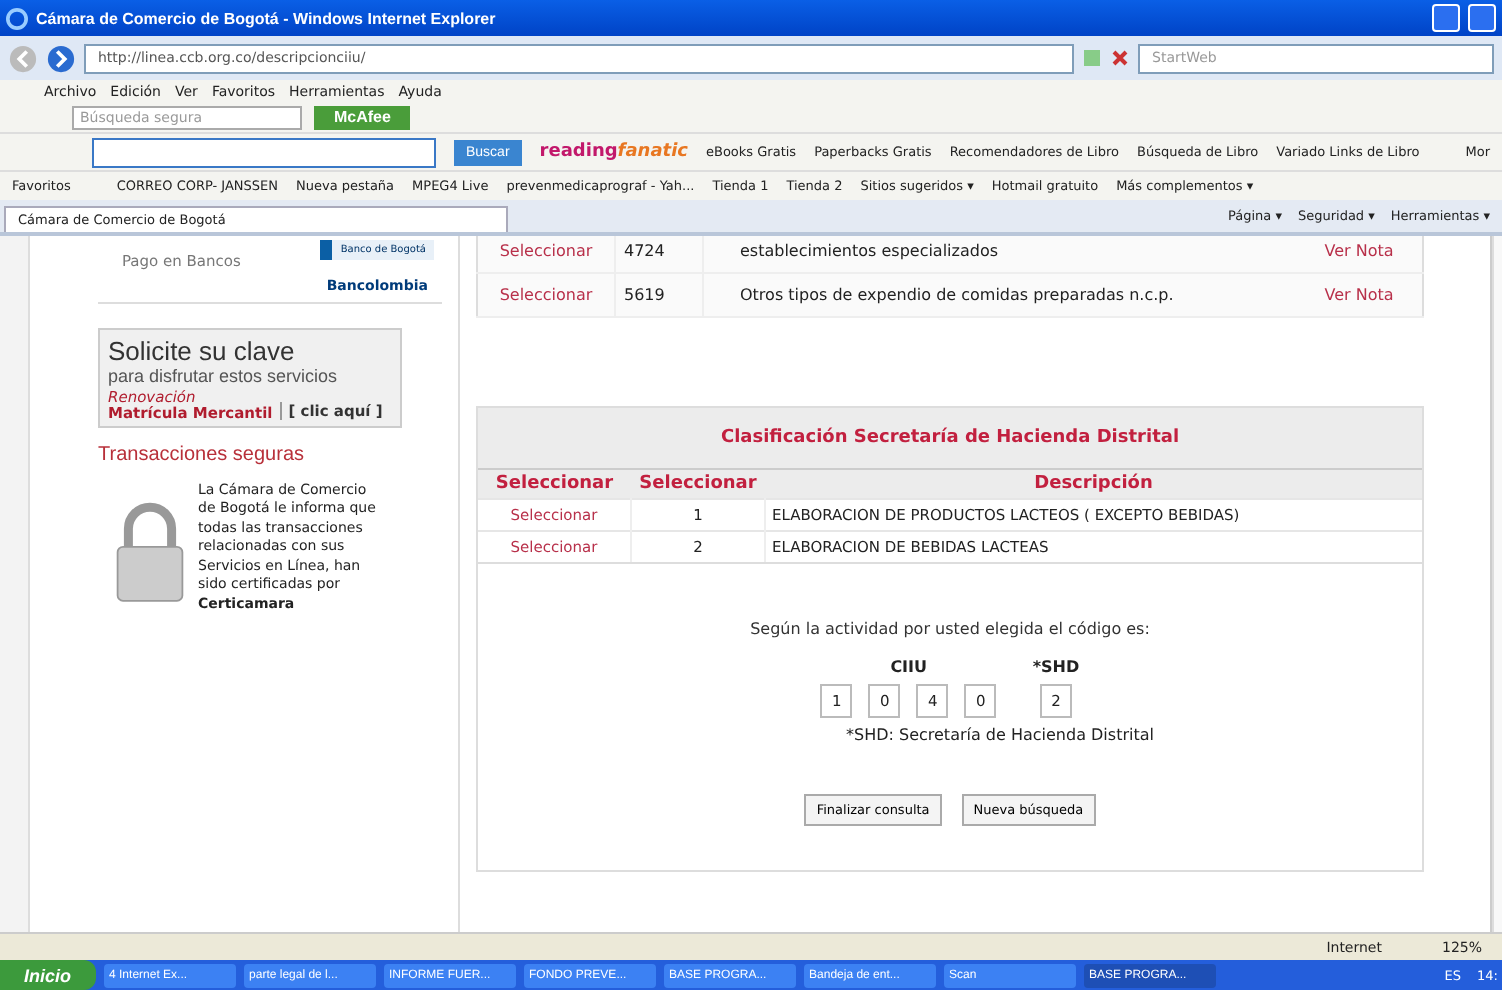  I want to click on result-text: Según la actividad por usted elegida el código es:, so click(950, 629).